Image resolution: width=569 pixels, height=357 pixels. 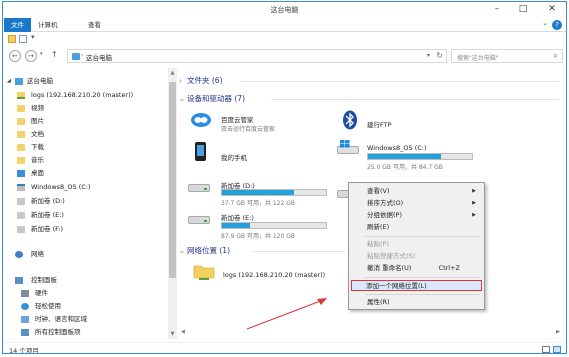 I want to click on music-folder-icon, so click(x=21, y=160).